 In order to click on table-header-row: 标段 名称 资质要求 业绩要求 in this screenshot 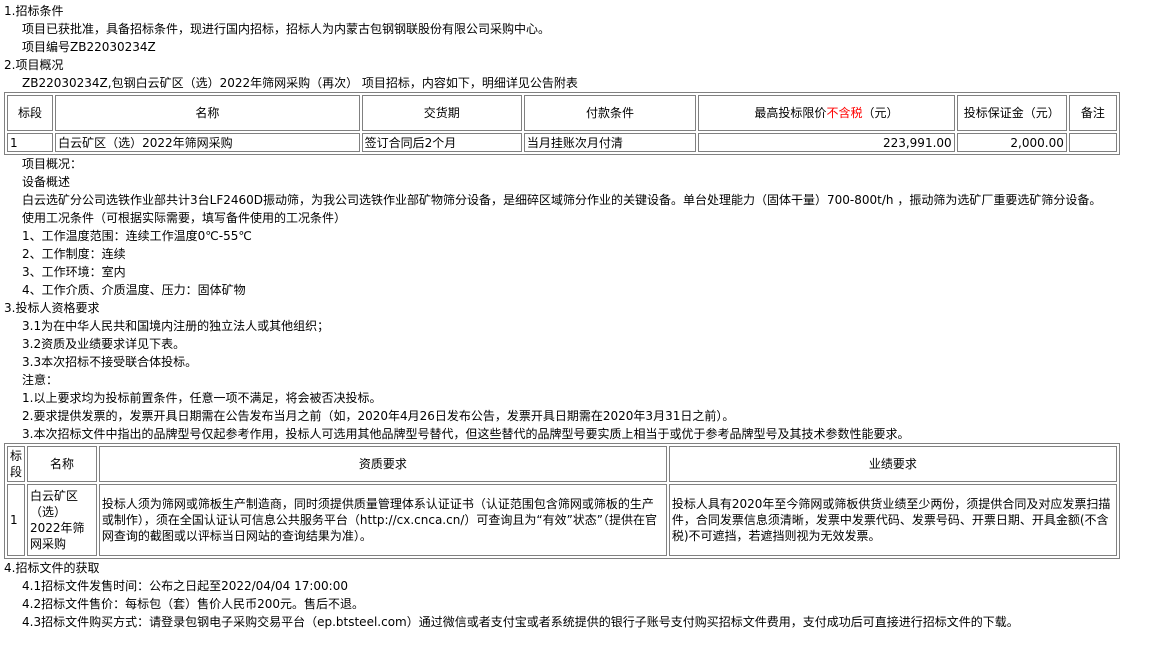, I will do `click(562, 464)`.